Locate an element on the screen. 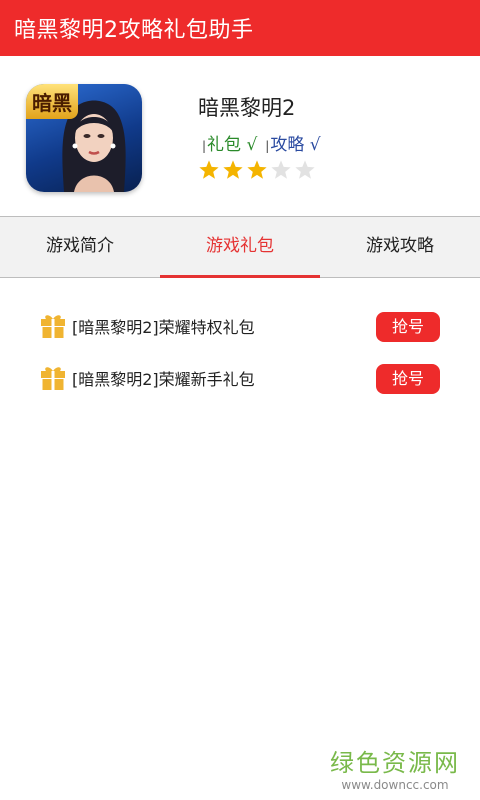  gift-name: [暗黑黎明2]荣耀新手礼包 is located at coordinates (163, 378).